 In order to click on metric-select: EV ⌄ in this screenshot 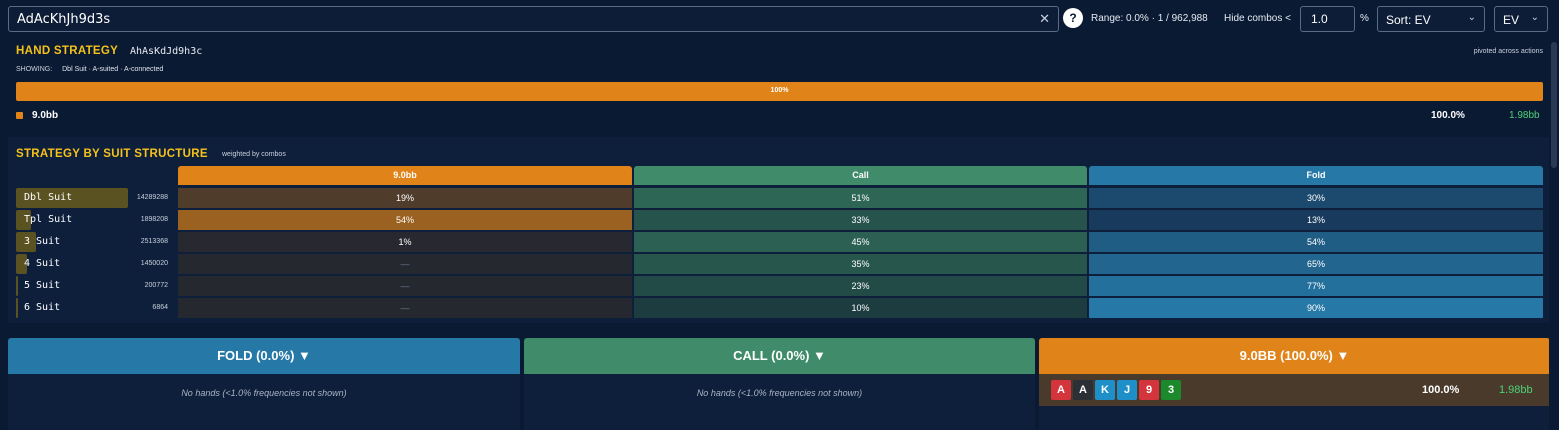, I will do `click(1521, 19)`.